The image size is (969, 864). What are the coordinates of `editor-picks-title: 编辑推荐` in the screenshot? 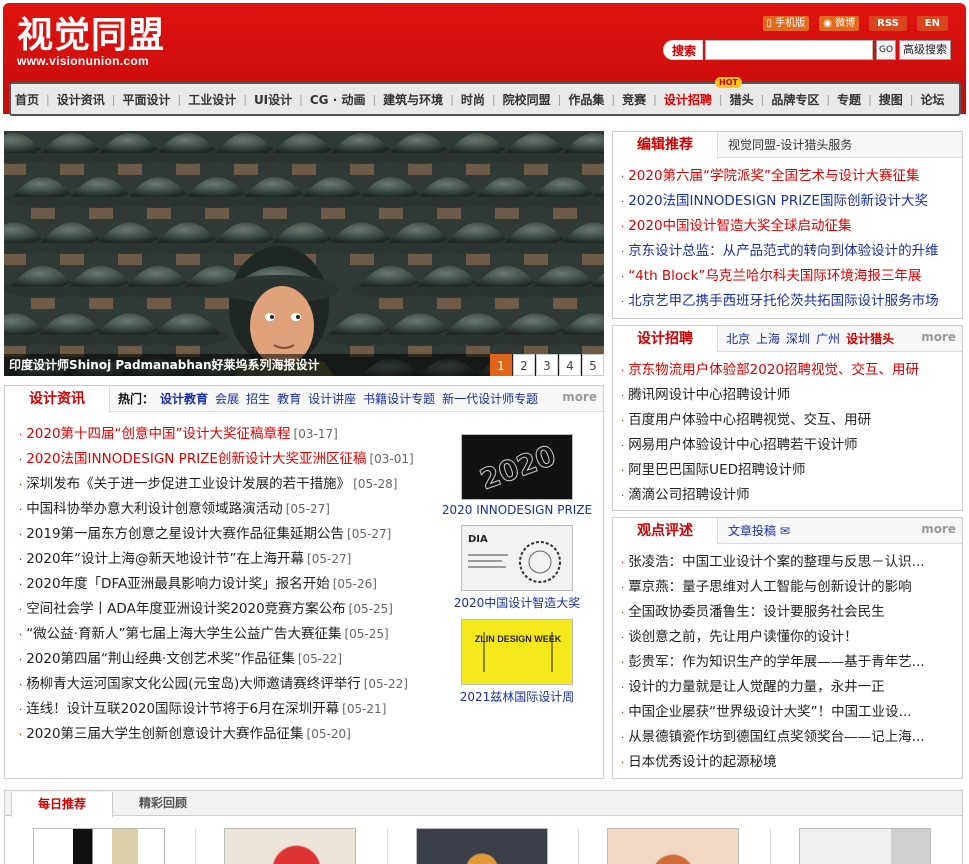 It's located at (665, 145).